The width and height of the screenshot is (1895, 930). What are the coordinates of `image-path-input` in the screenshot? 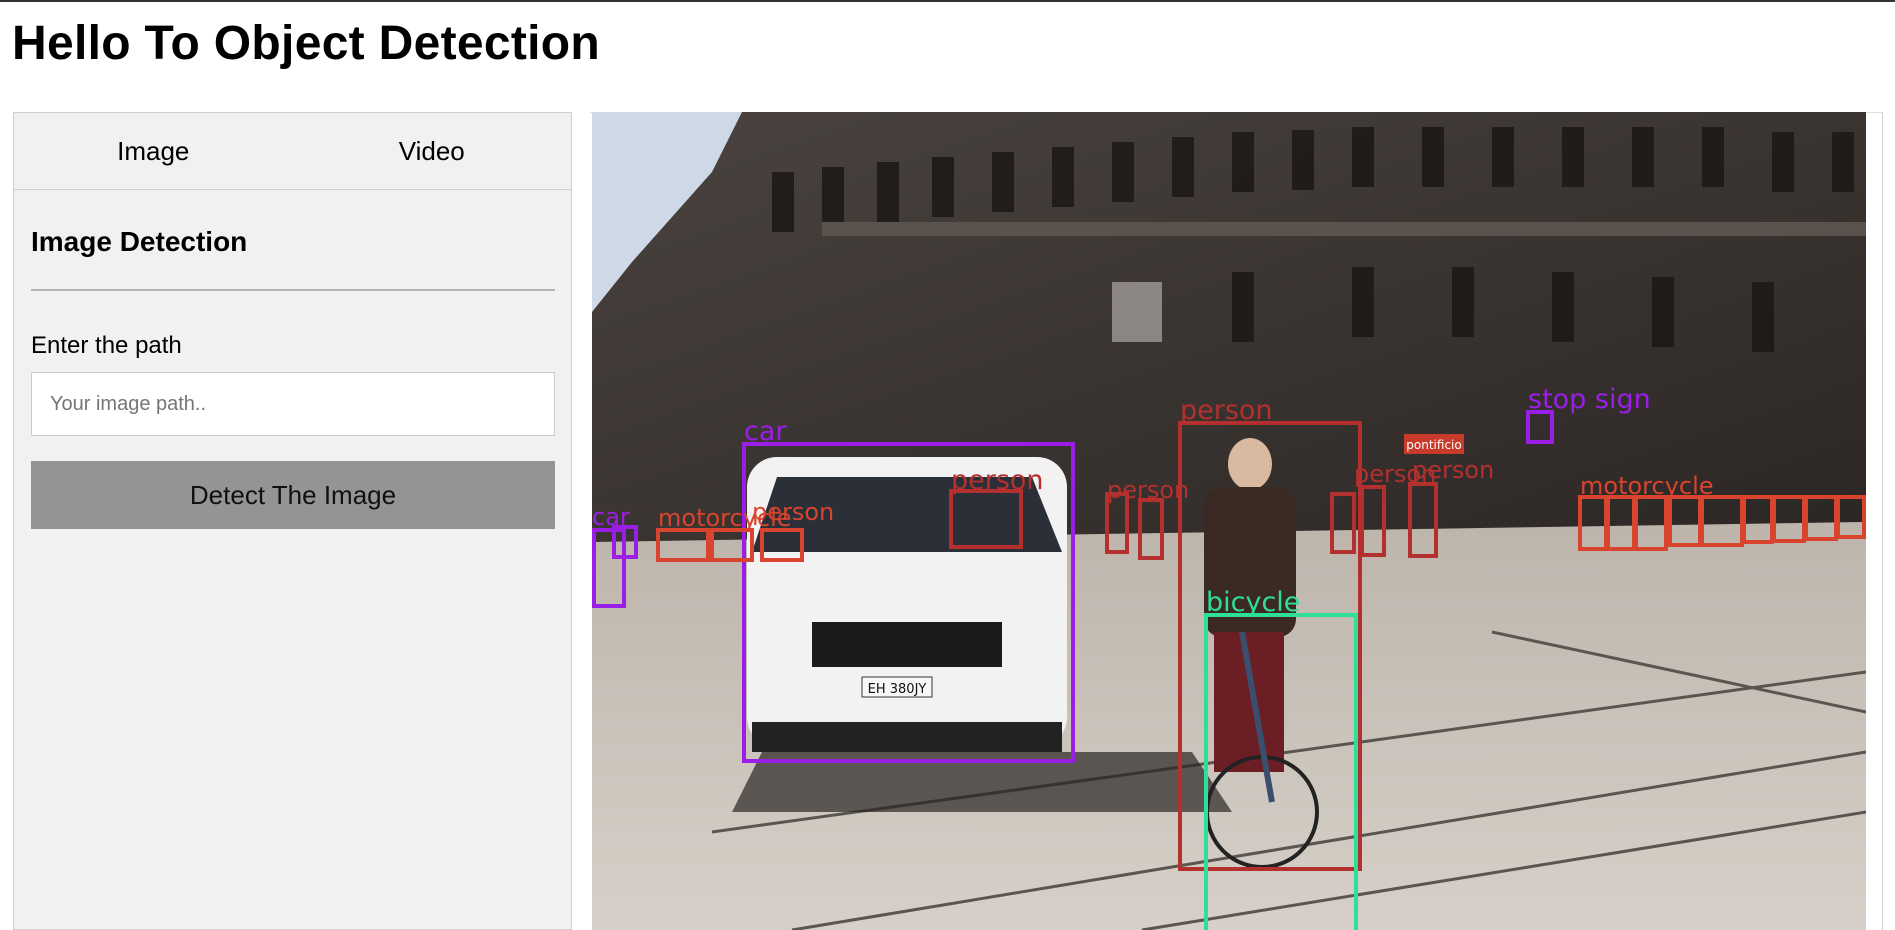 It's located at (293, 404).